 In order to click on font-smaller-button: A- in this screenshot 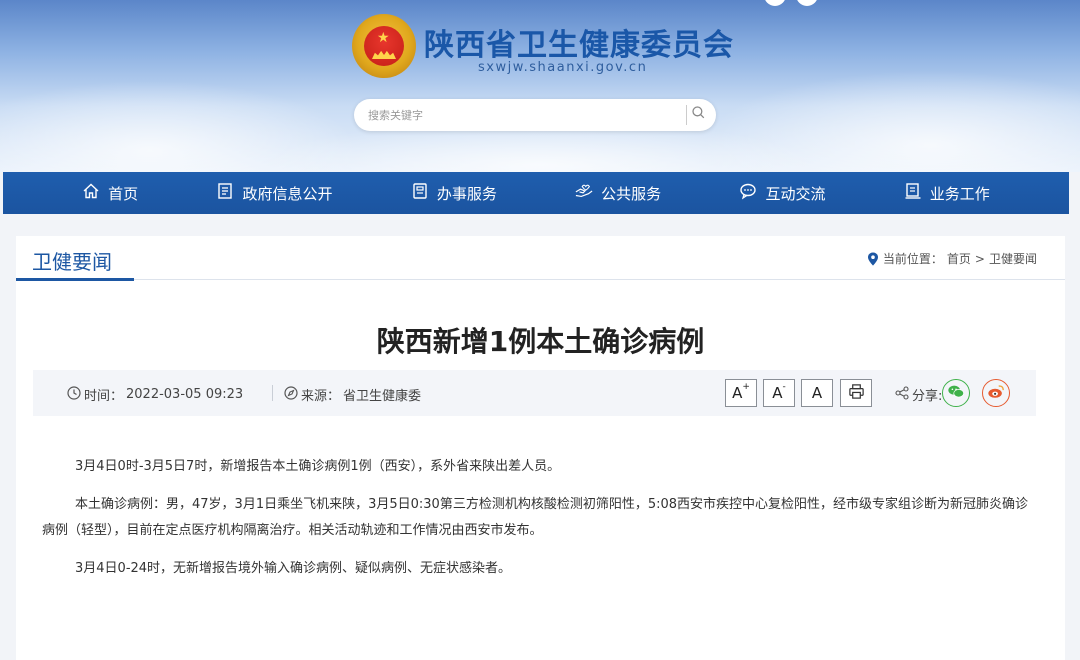, I will do `click(779, 393)`.